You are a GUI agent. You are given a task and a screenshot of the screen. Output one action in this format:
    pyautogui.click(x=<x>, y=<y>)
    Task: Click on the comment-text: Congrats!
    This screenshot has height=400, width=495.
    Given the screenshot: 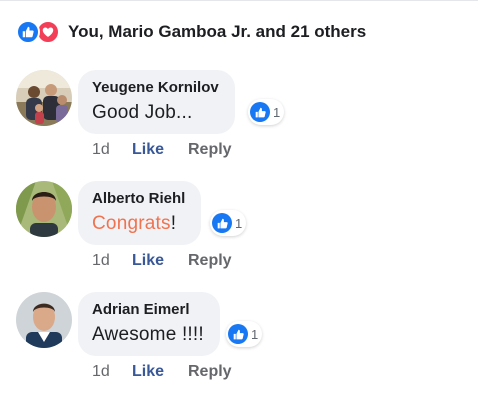 What is the action you would take?
    pyautogui.click(x=138, y=223)
    